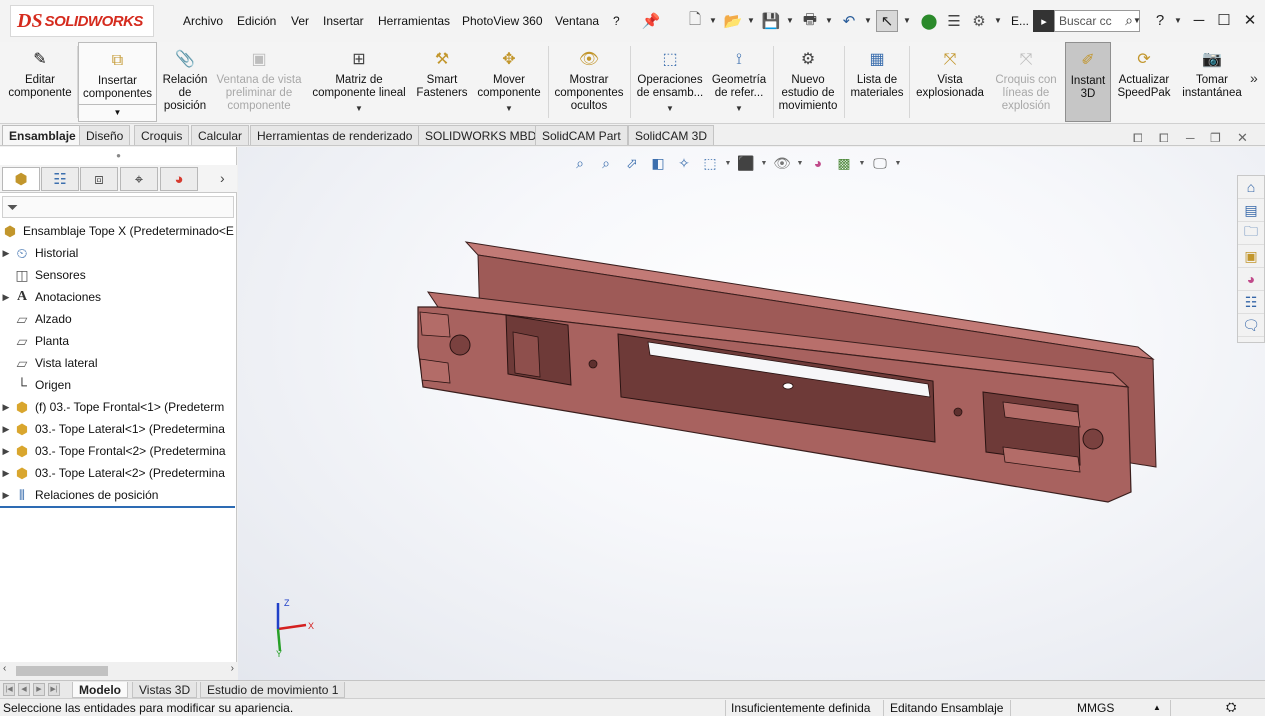 This screenshot has width=1265, height=716. Describe the element at coordinates (1178, 20) in the screenshot. I see `help-dropdown-arrow: ▼` at that location.